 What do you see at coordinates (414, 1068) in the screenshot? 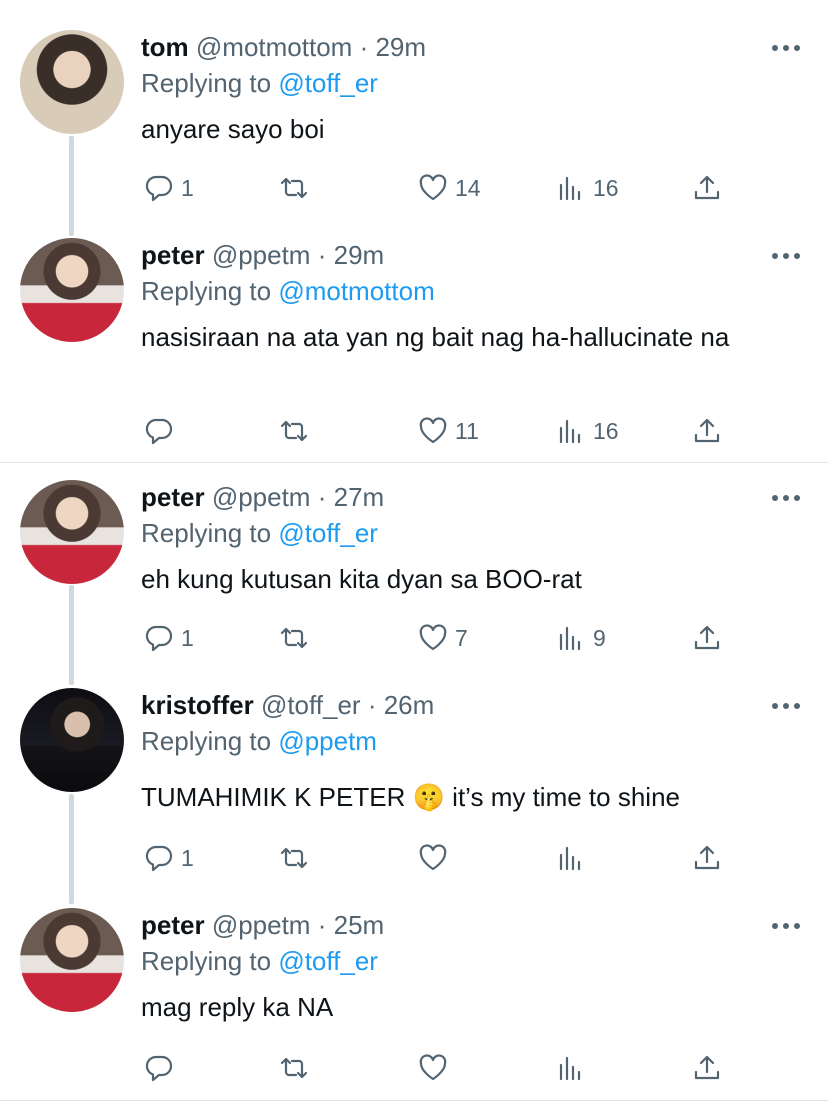
I see `action-bar` at bounding box center [414, 1068].